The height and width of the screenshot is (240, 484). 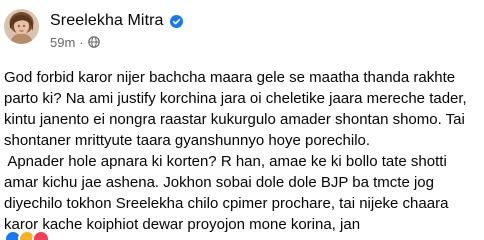 I want to click on post-meta: 59m ·, so click(x=116, y=42).